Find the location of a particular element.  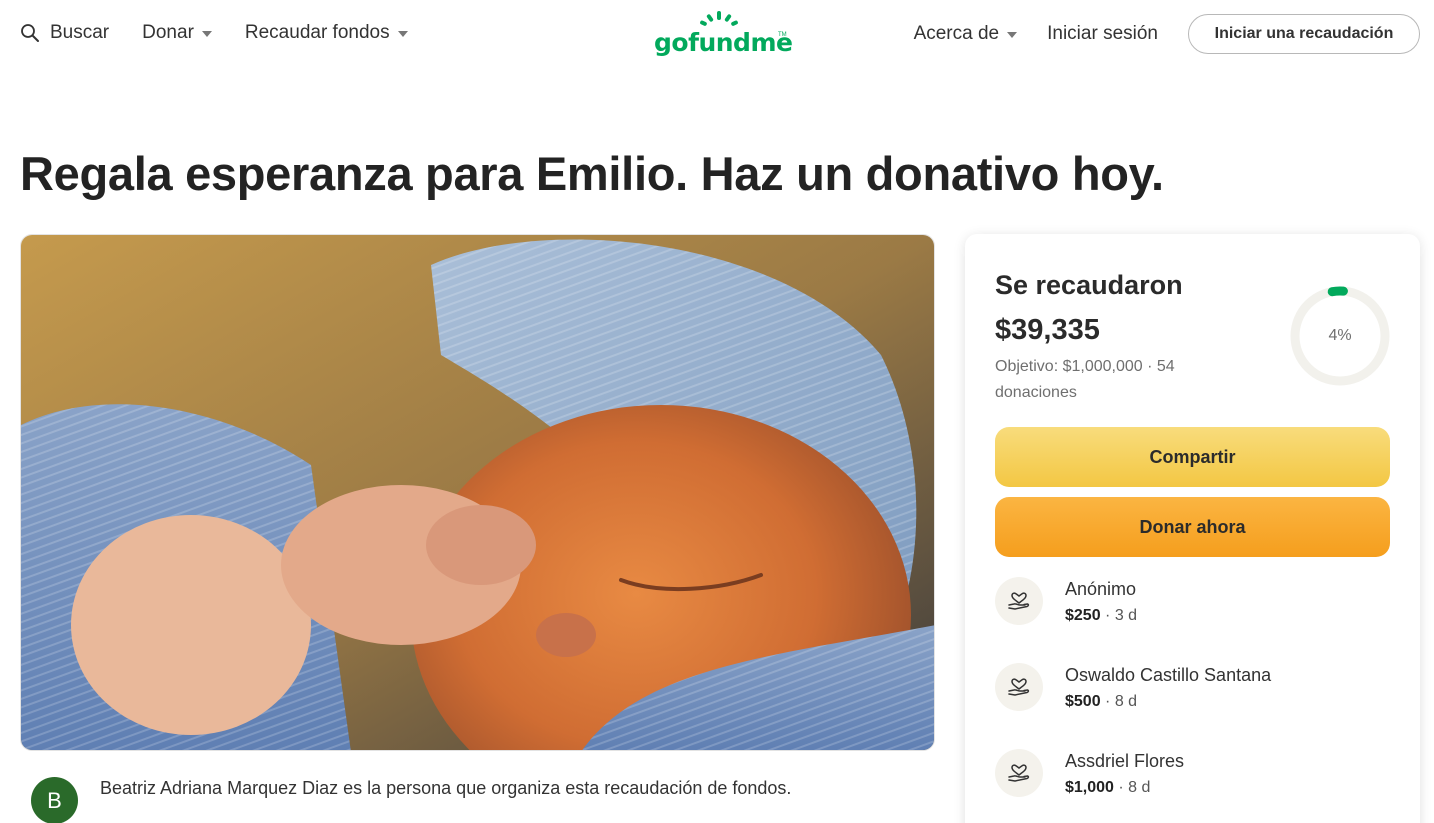

gofundme-logo: gofundme TM is located at coordinates (721, 35).